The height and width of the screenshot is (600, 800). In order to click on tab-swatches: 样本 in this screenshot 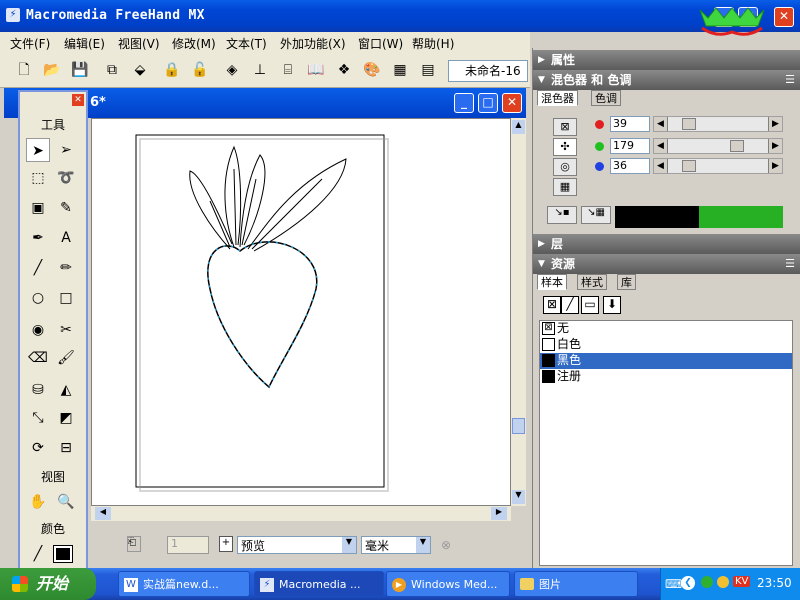, I will do `click(552, 282)`.